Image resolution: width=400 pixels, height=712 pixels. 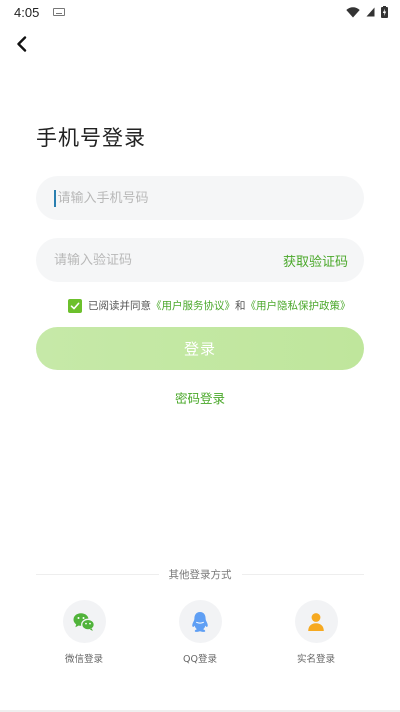 What do you see at coordinates (83, 659) in the screenshot?
I see `wechat-login-label: 微信登录` at bounding box center [83, 659].